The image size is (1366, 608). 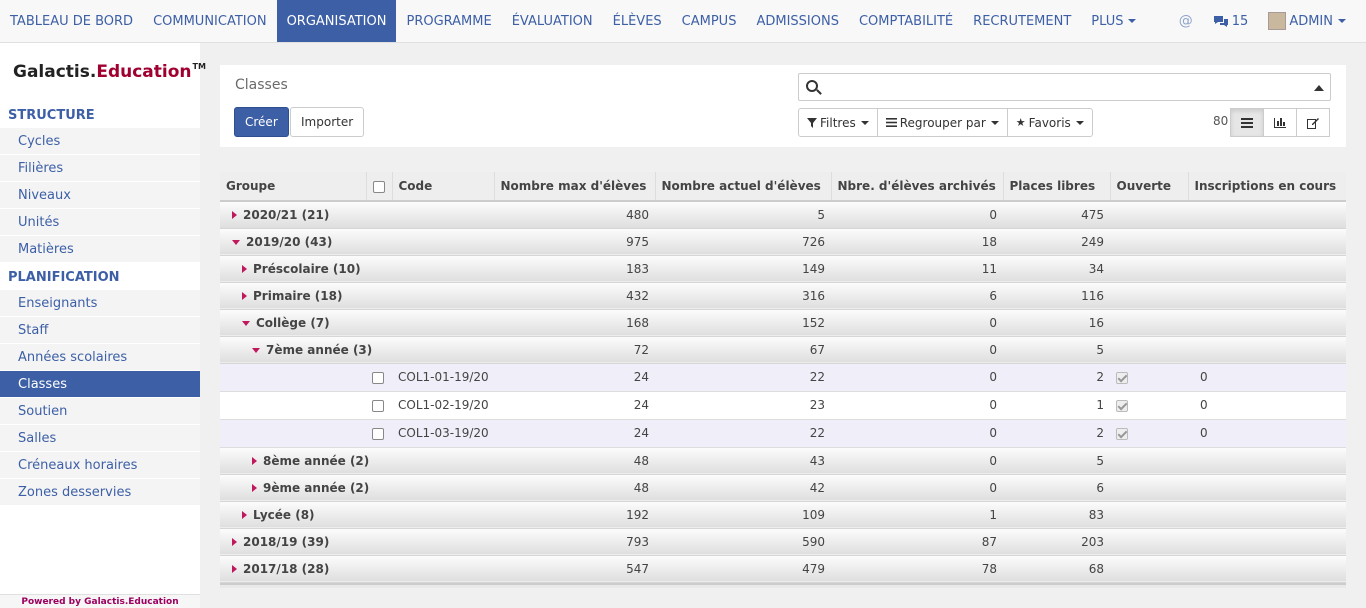 What do you see at coordinates (574, 187) in the screenshot?
I see `column-header-nombre-max-d-eleves: Nombre max d'élèves` at bounding box center [574, 187].